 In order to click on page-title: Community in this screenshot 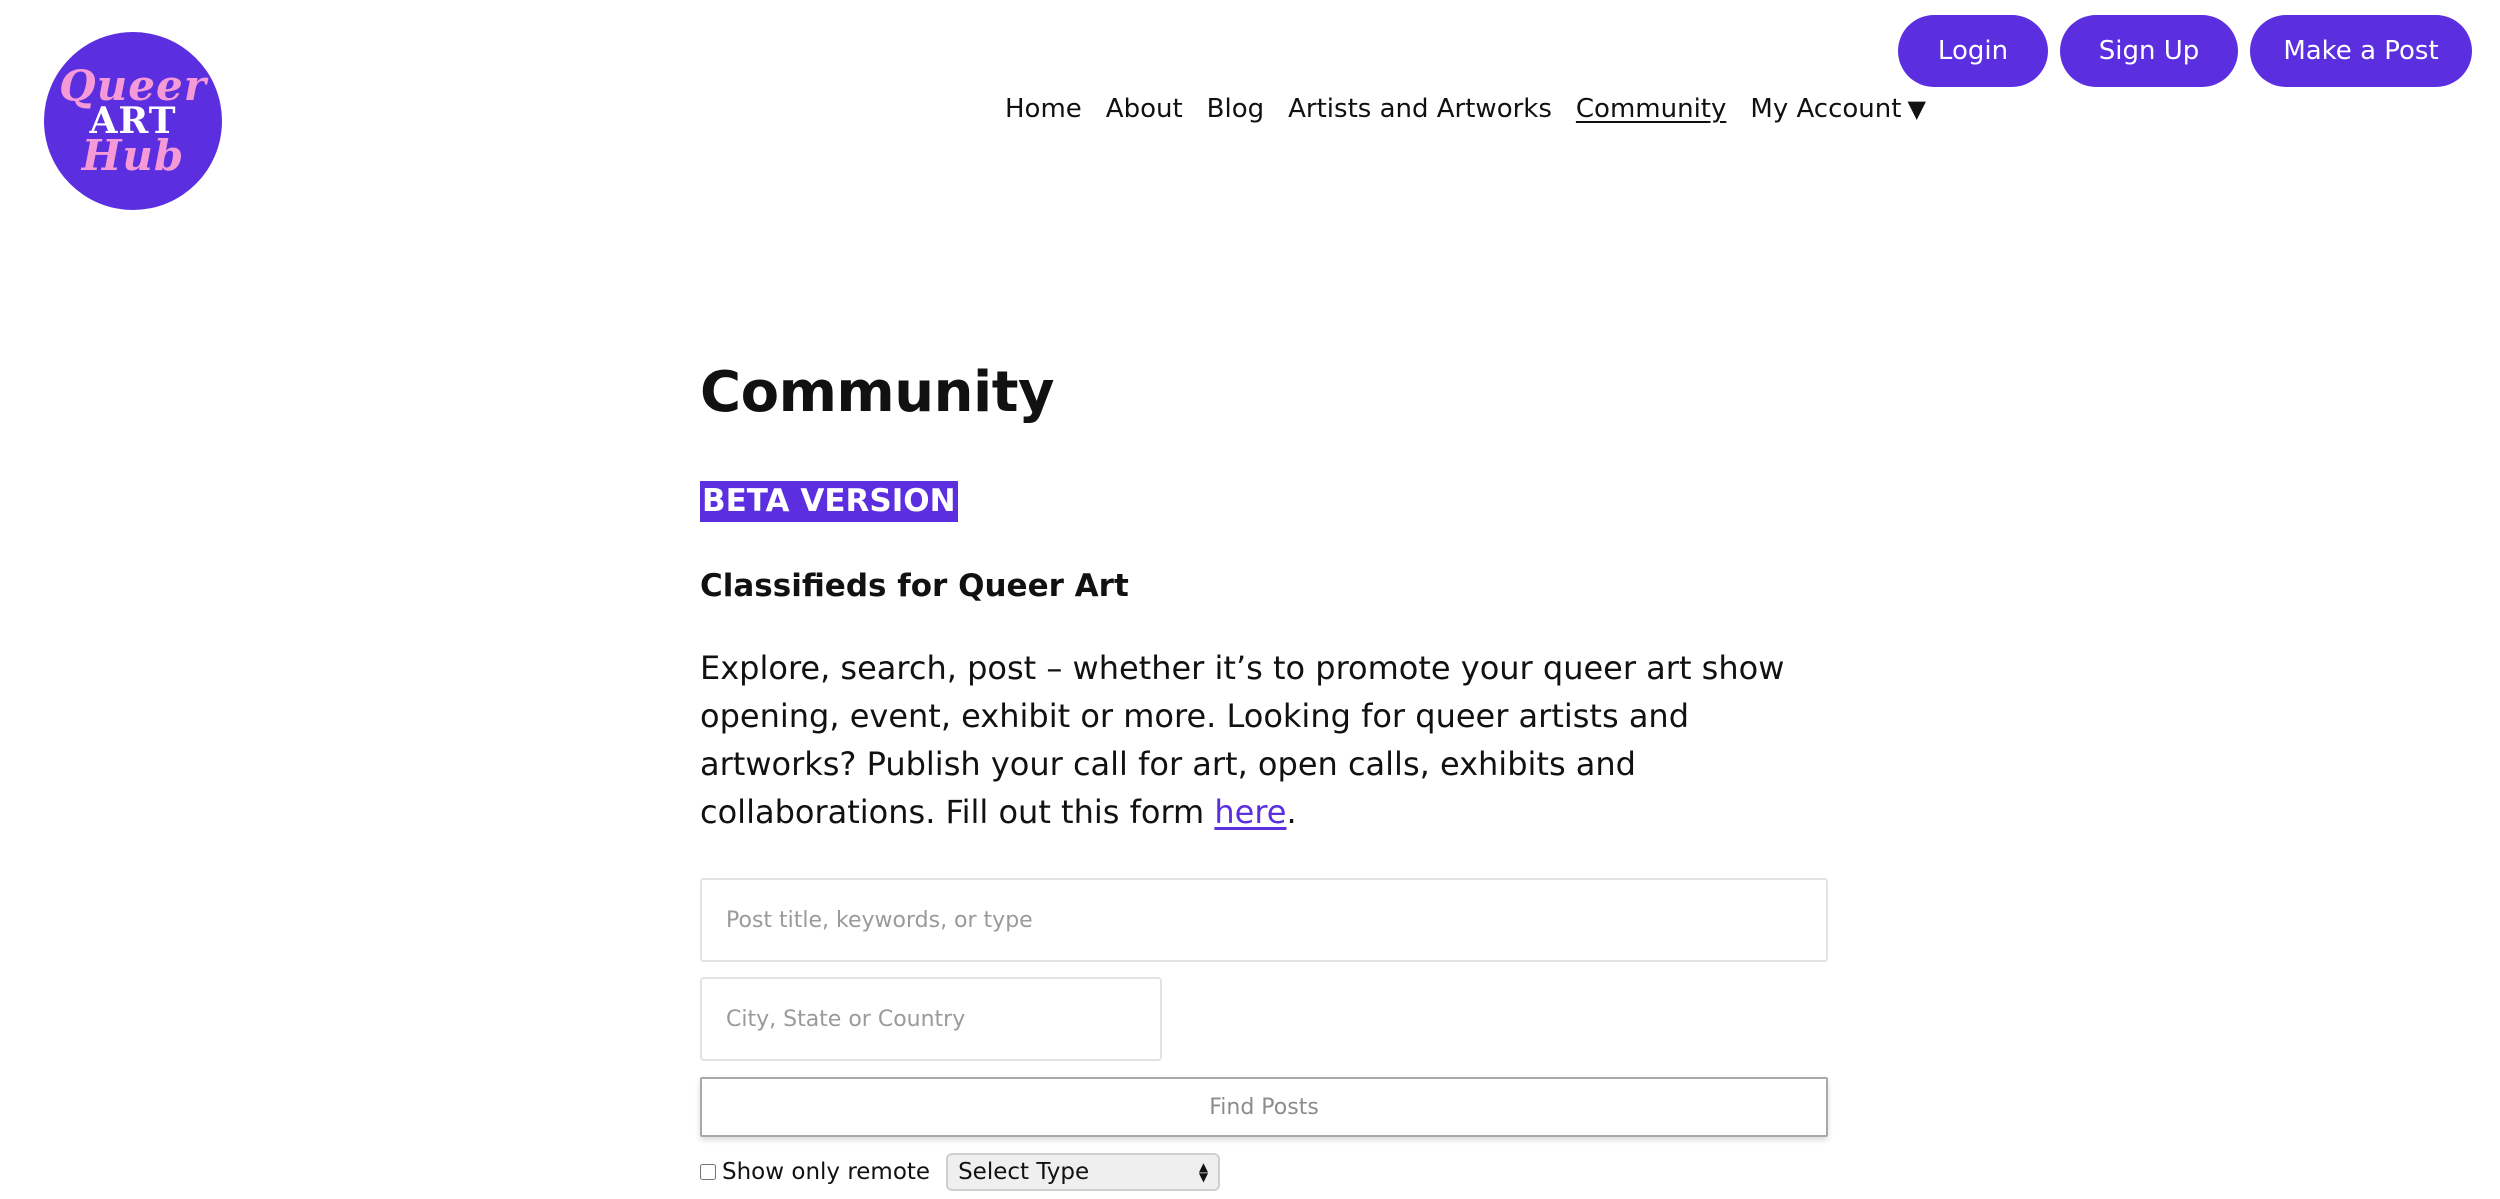, I will do `click(877, 392)`.